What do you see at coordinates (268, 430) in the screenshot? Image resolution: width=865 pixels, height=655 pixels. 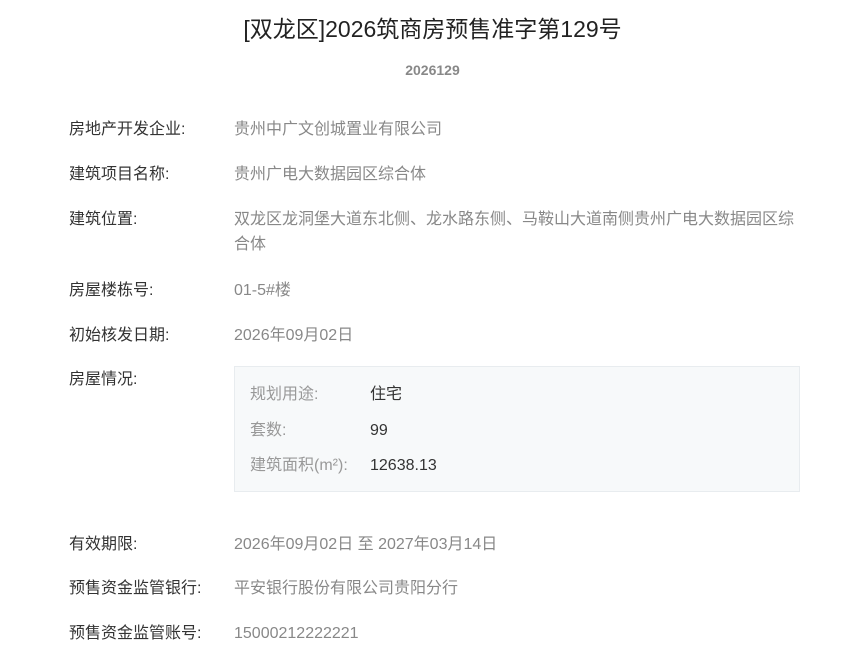 I see `units-label: 套数:` at bounding box center [268, 430].